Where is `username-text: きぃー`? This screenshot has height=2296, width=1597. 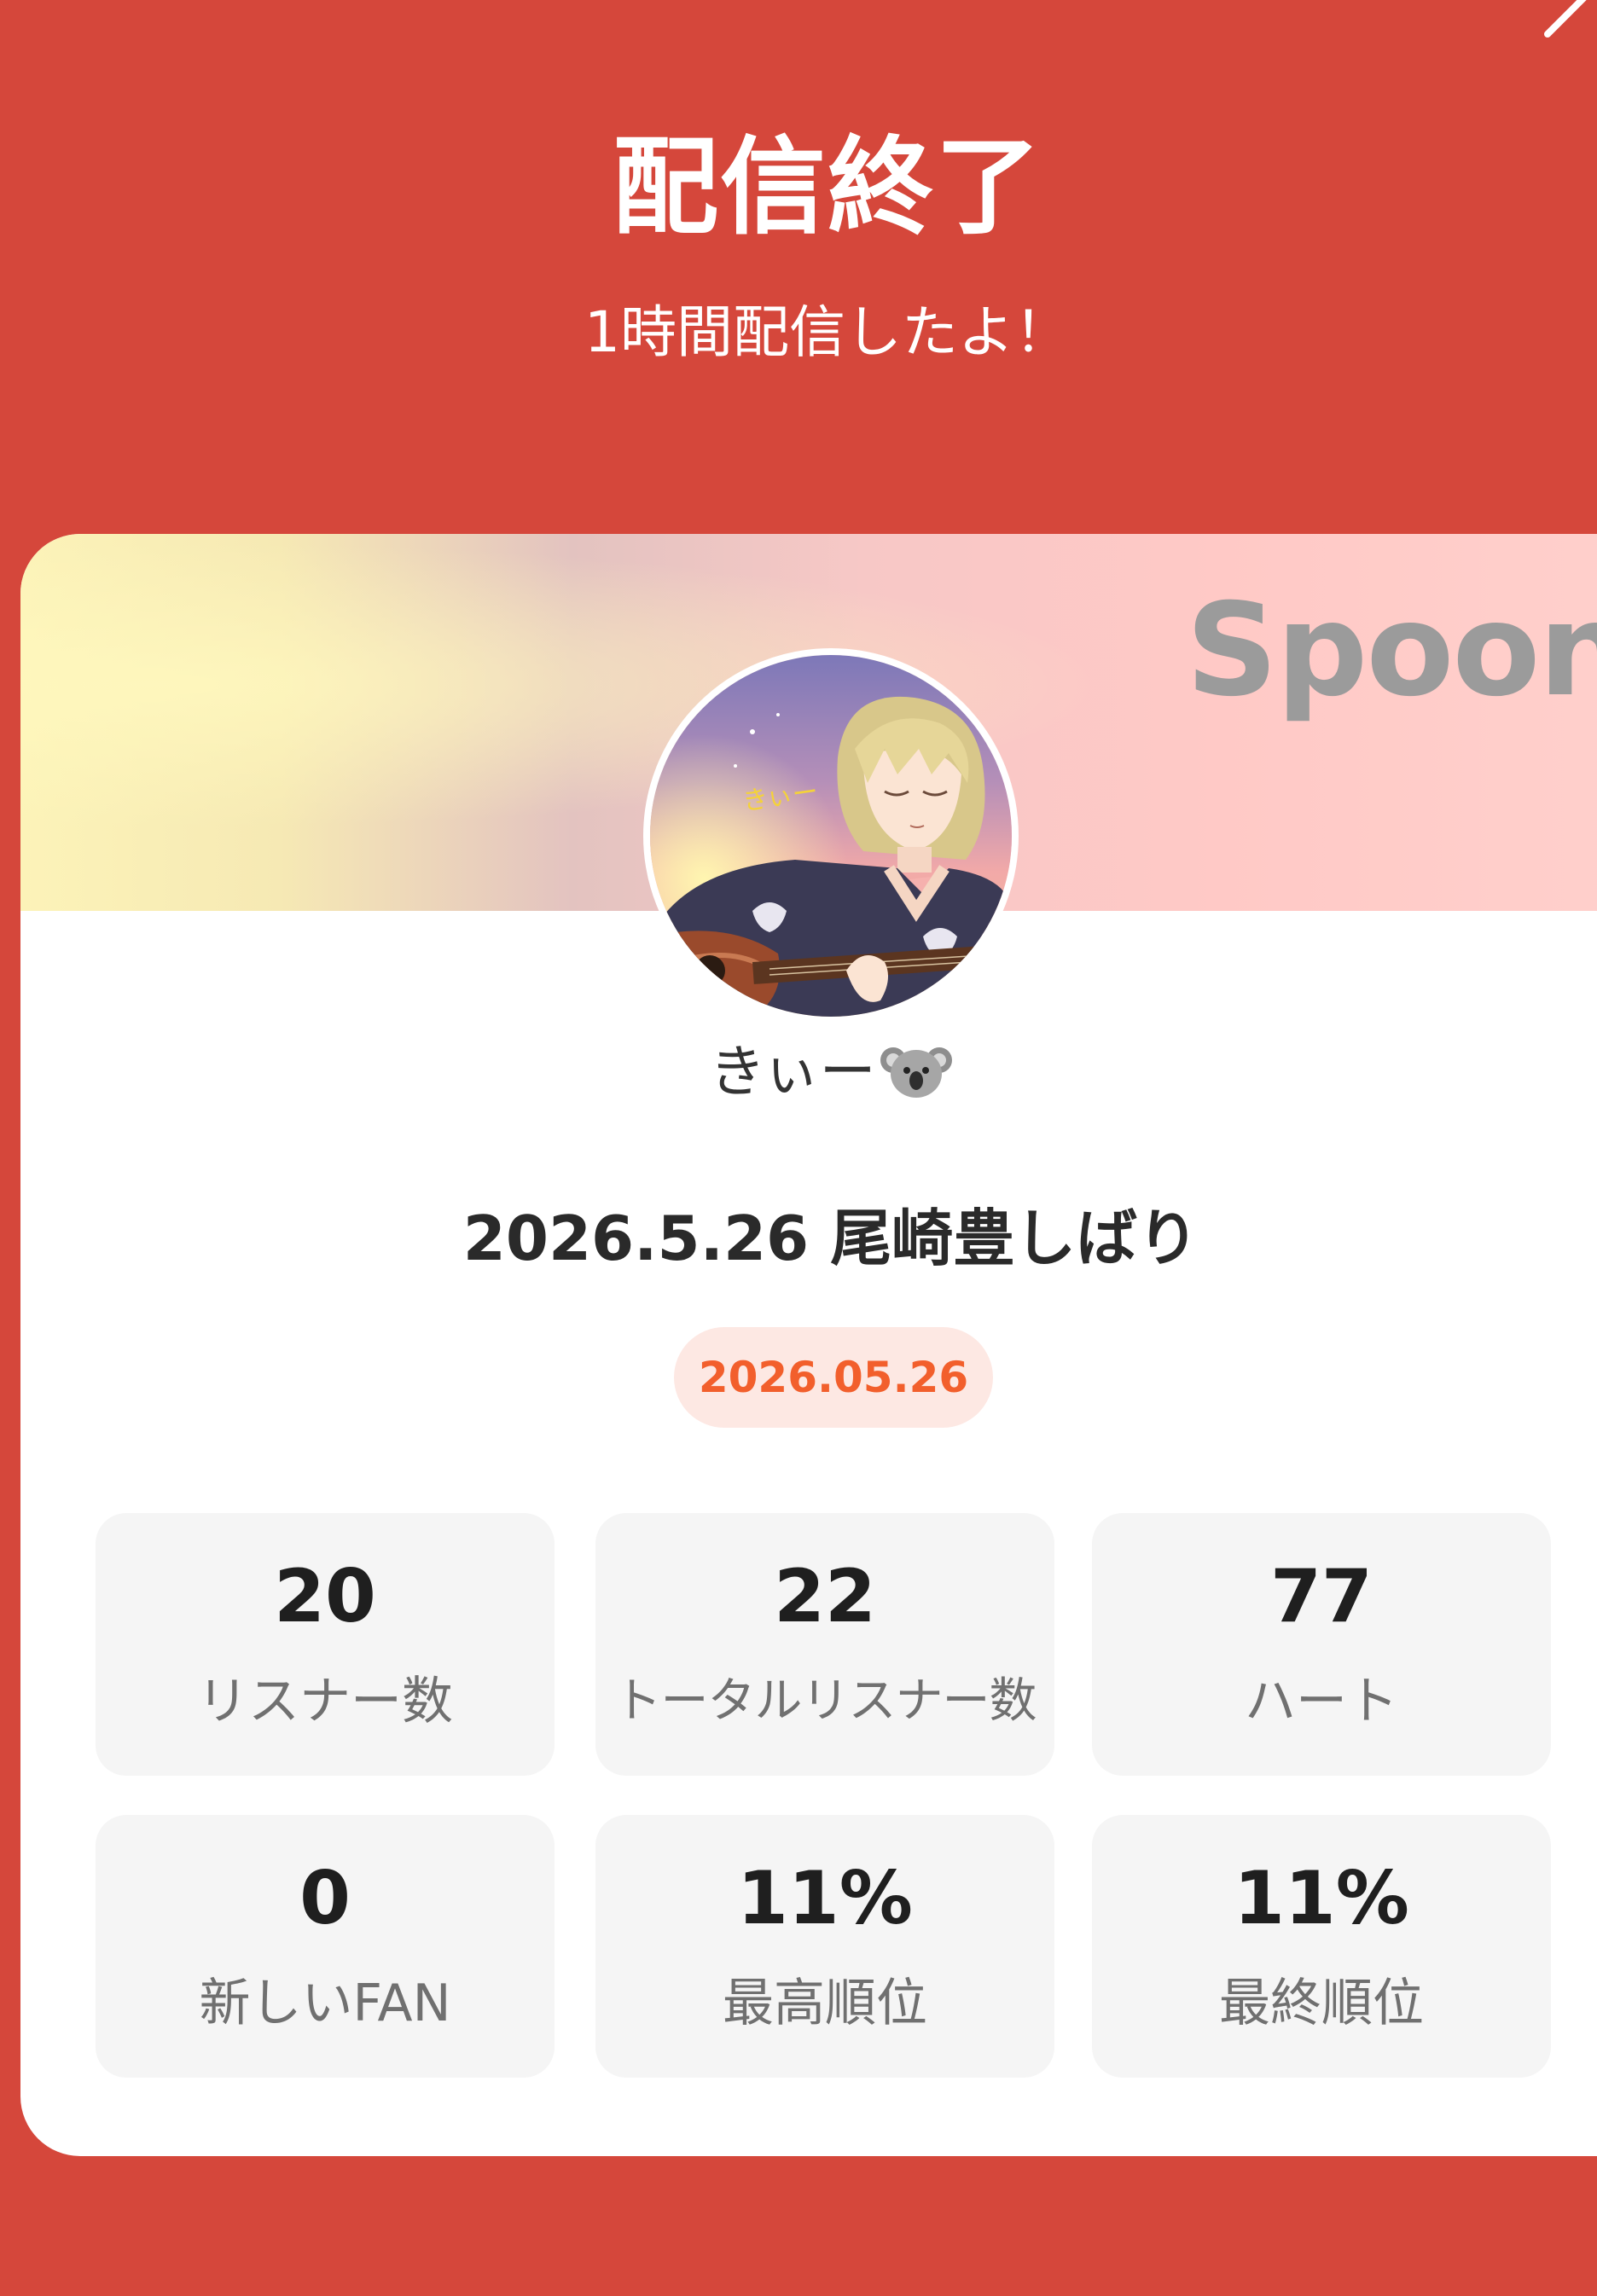 username-text: きぃー is located at coordinates (792, 1072).